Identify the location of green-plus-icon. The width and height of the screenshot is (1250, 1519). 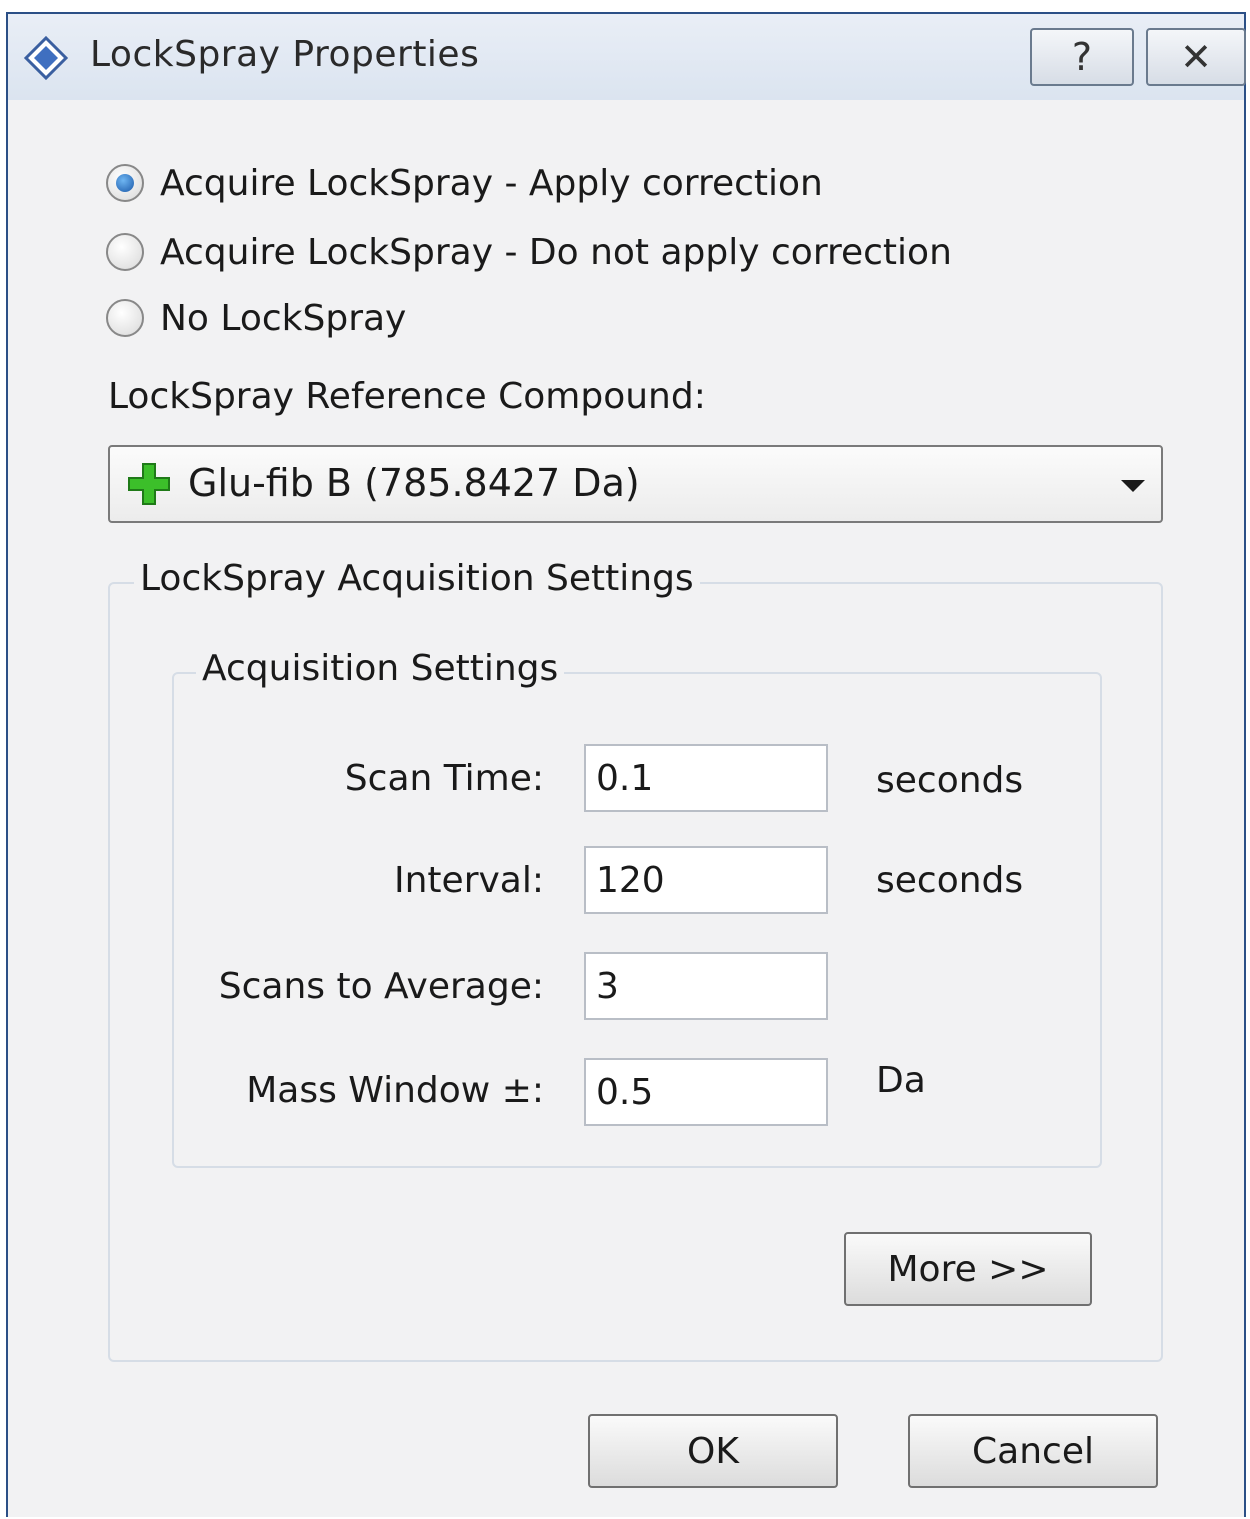
(149, 484).